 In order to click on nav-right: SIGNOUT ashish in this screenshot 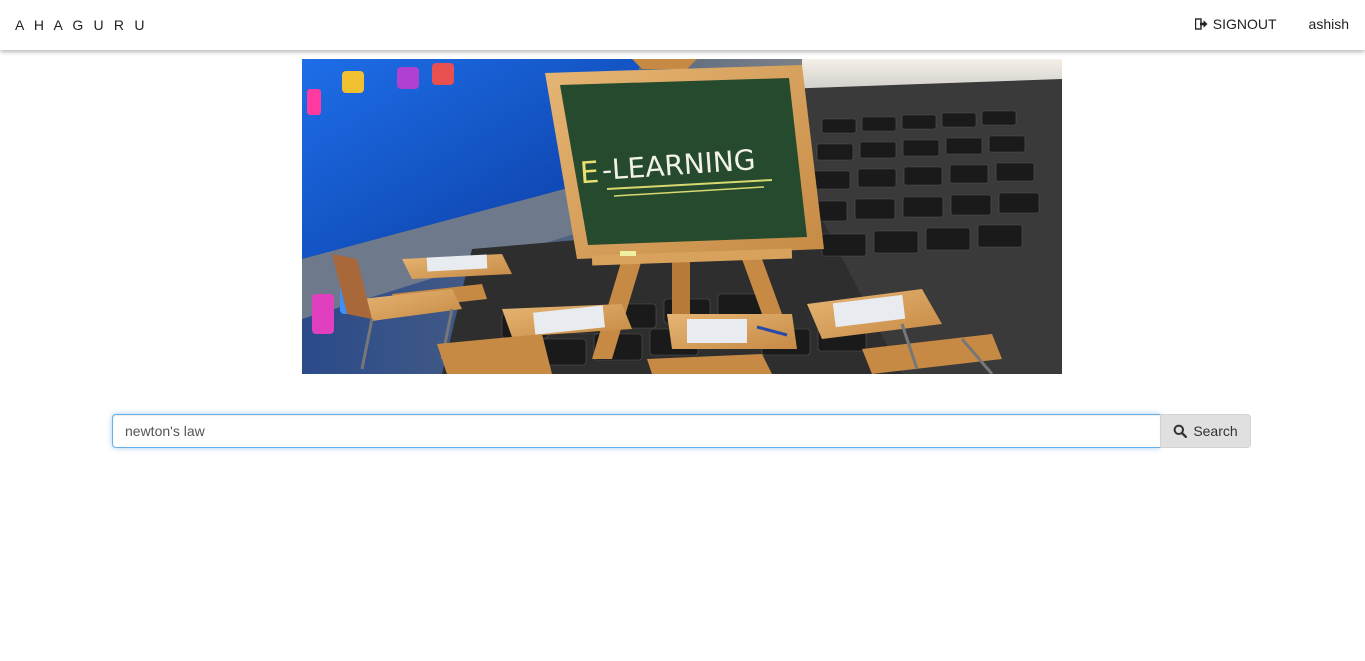, I will do `click(1271, 24)`.